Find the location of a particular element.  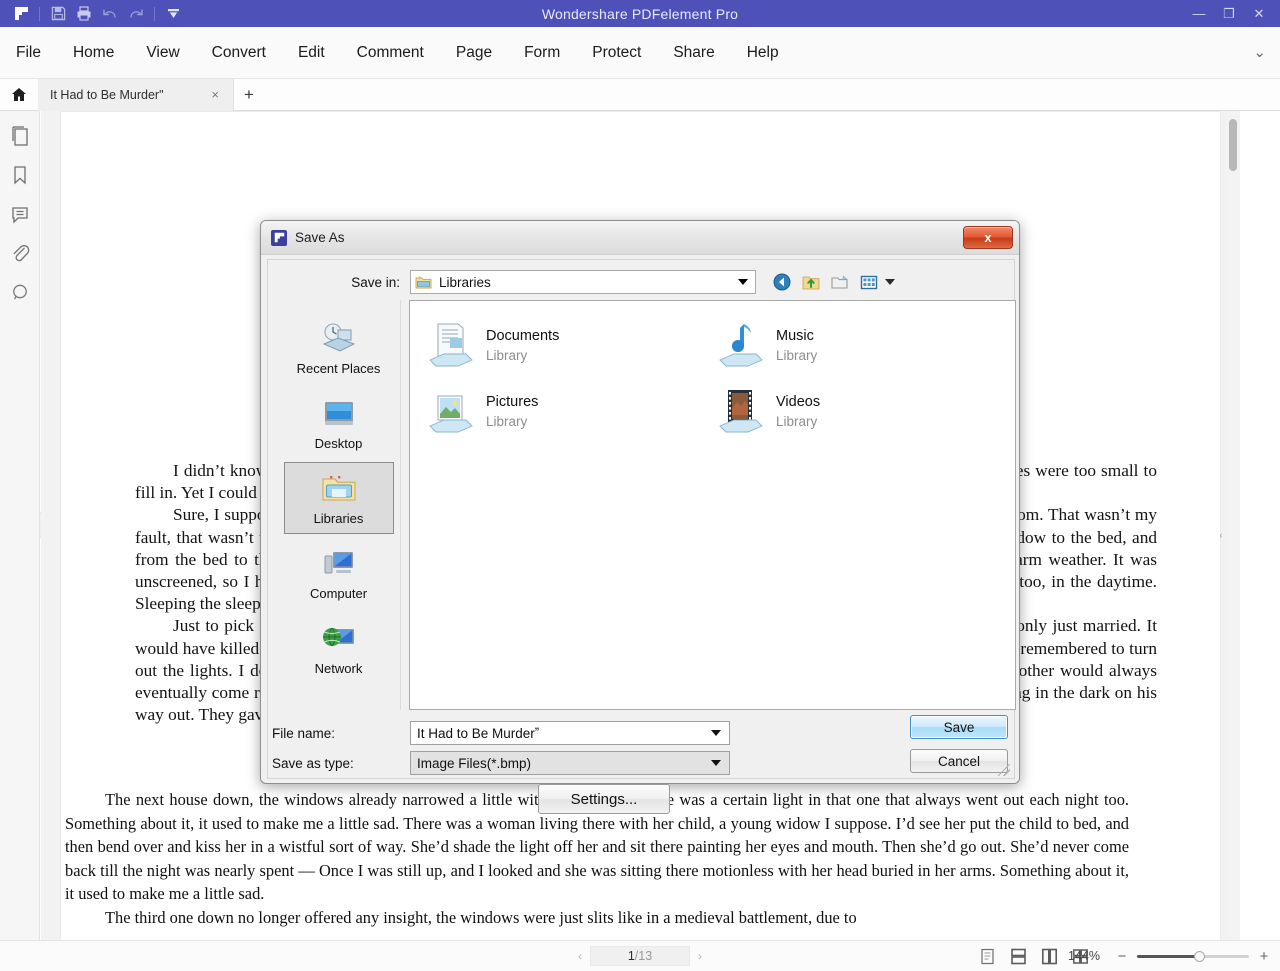

slider-knob is located at coordinates (1199, 956).